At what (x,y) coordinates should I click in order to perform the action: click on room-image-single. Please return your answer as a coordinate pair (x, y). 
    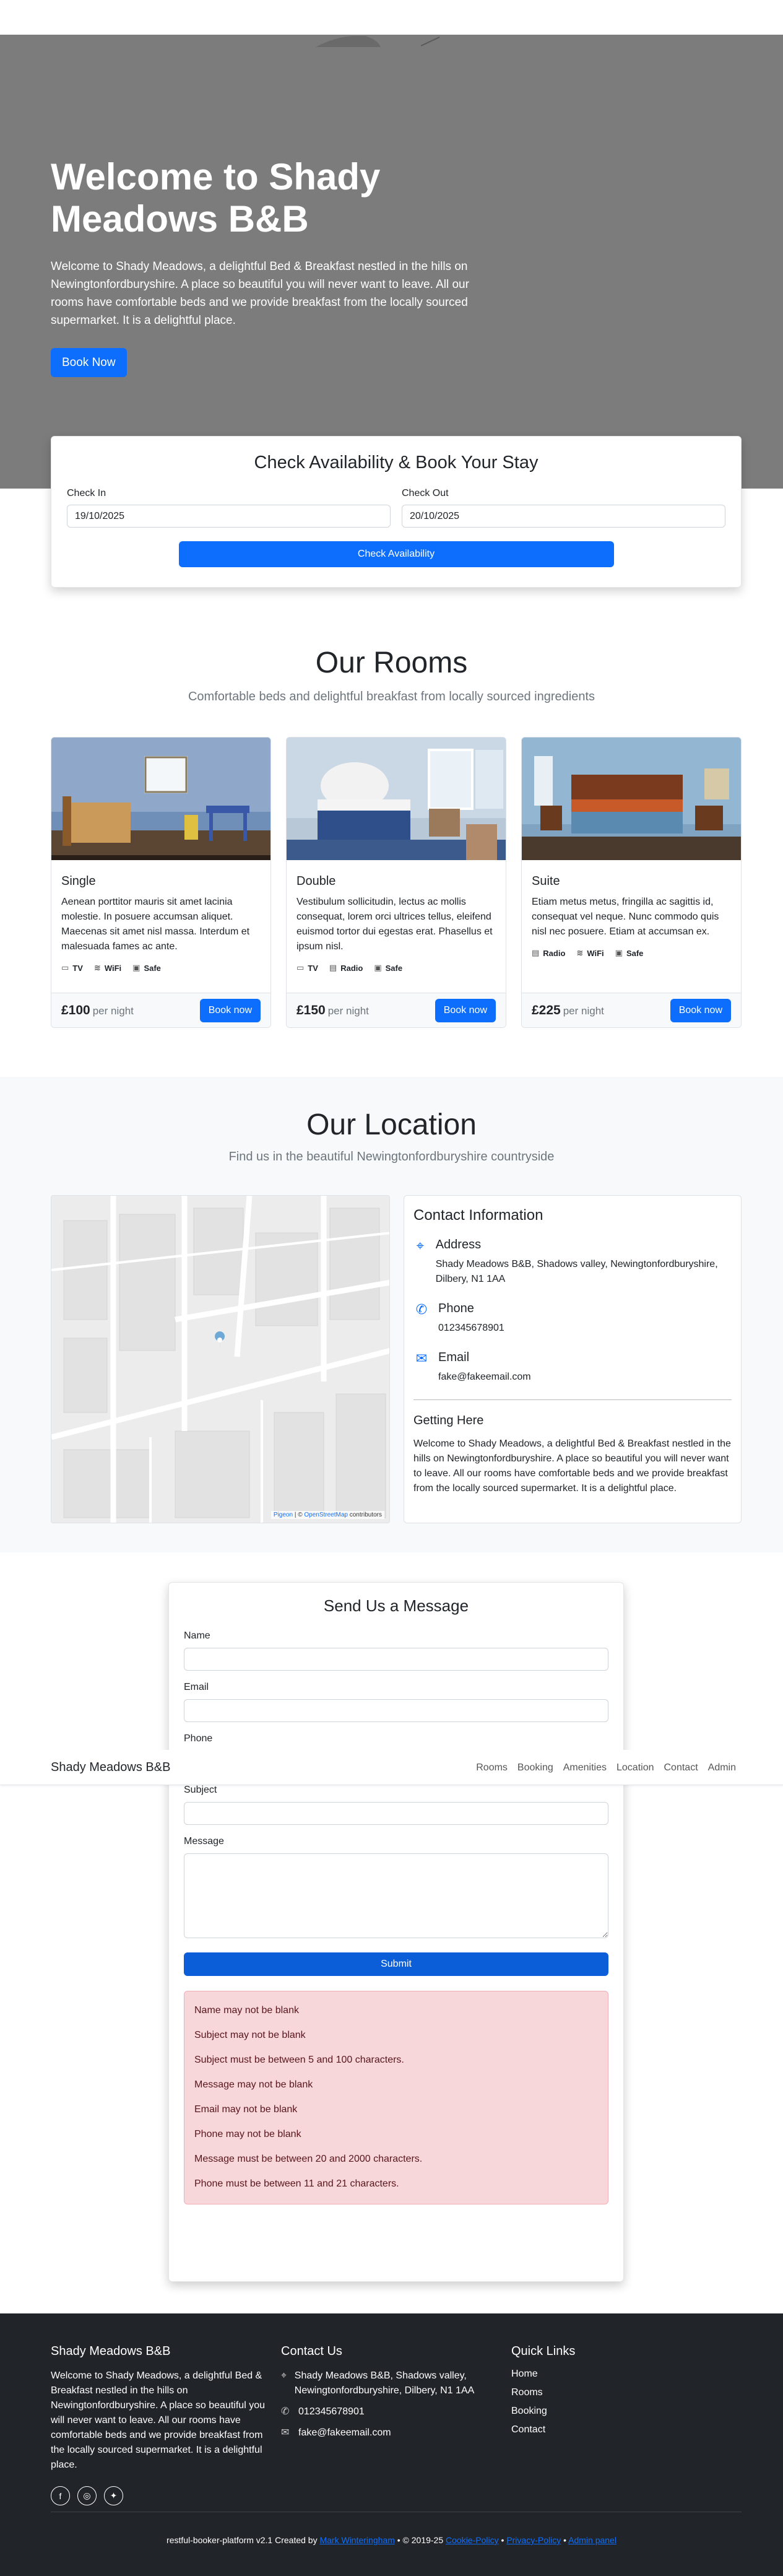
    Looking at the image, I should click on (160, 799).